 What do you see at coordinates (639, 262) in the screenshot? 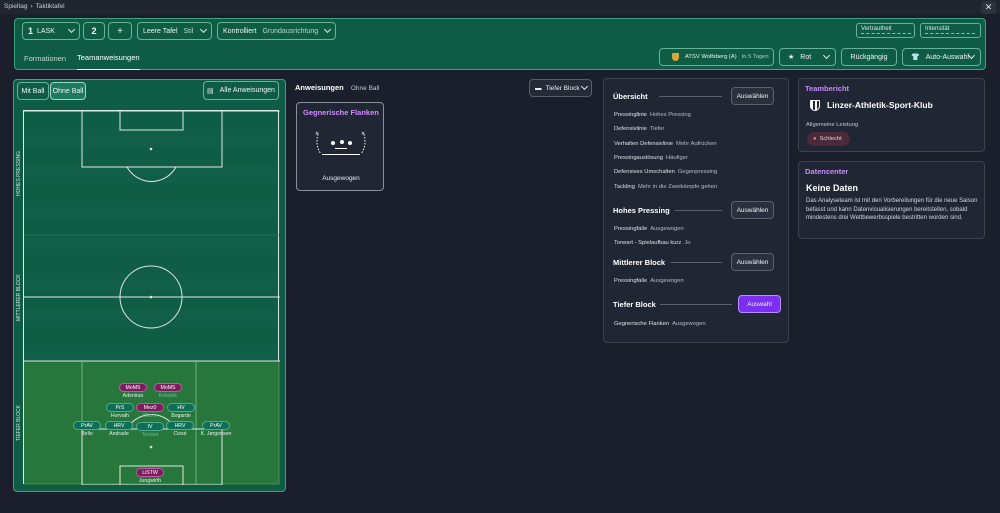
I see `mid-block-title: Mittlerer Block` at bounding box center [639, 262].